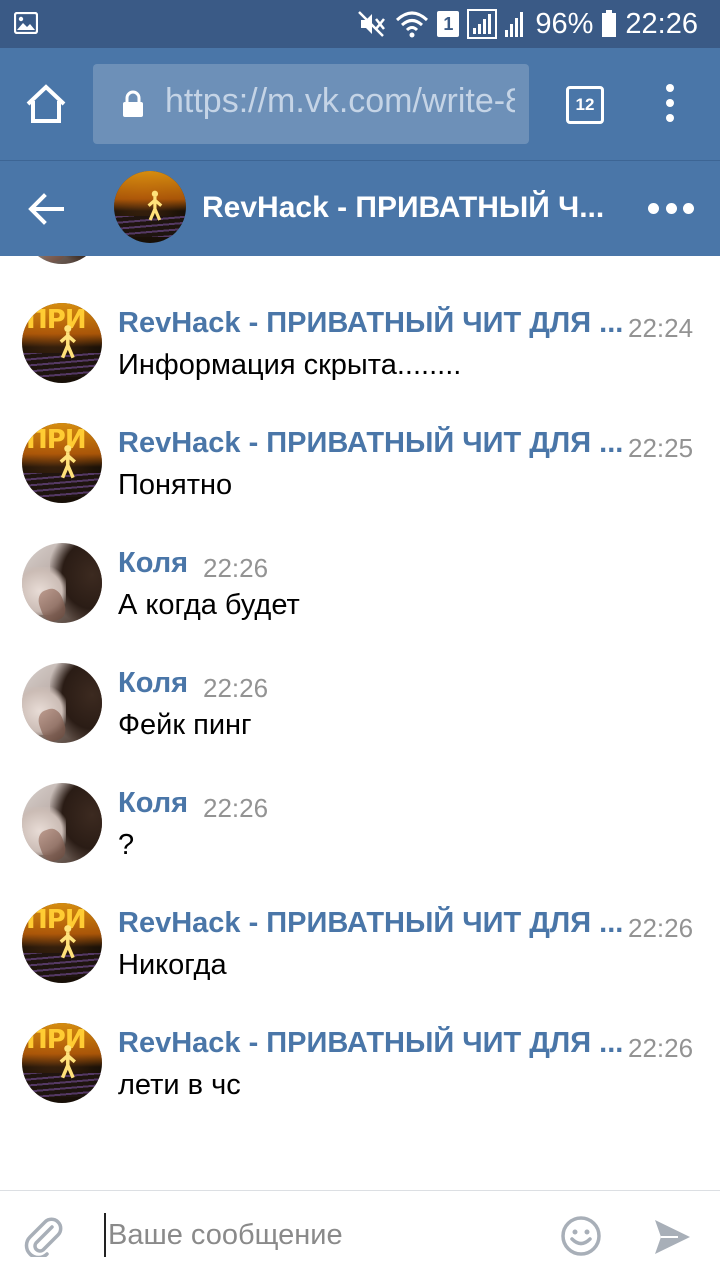 This screenshot has width=720, height=1280. I want to click on status-bar: 1 96% 22:26, so click(360, 24).